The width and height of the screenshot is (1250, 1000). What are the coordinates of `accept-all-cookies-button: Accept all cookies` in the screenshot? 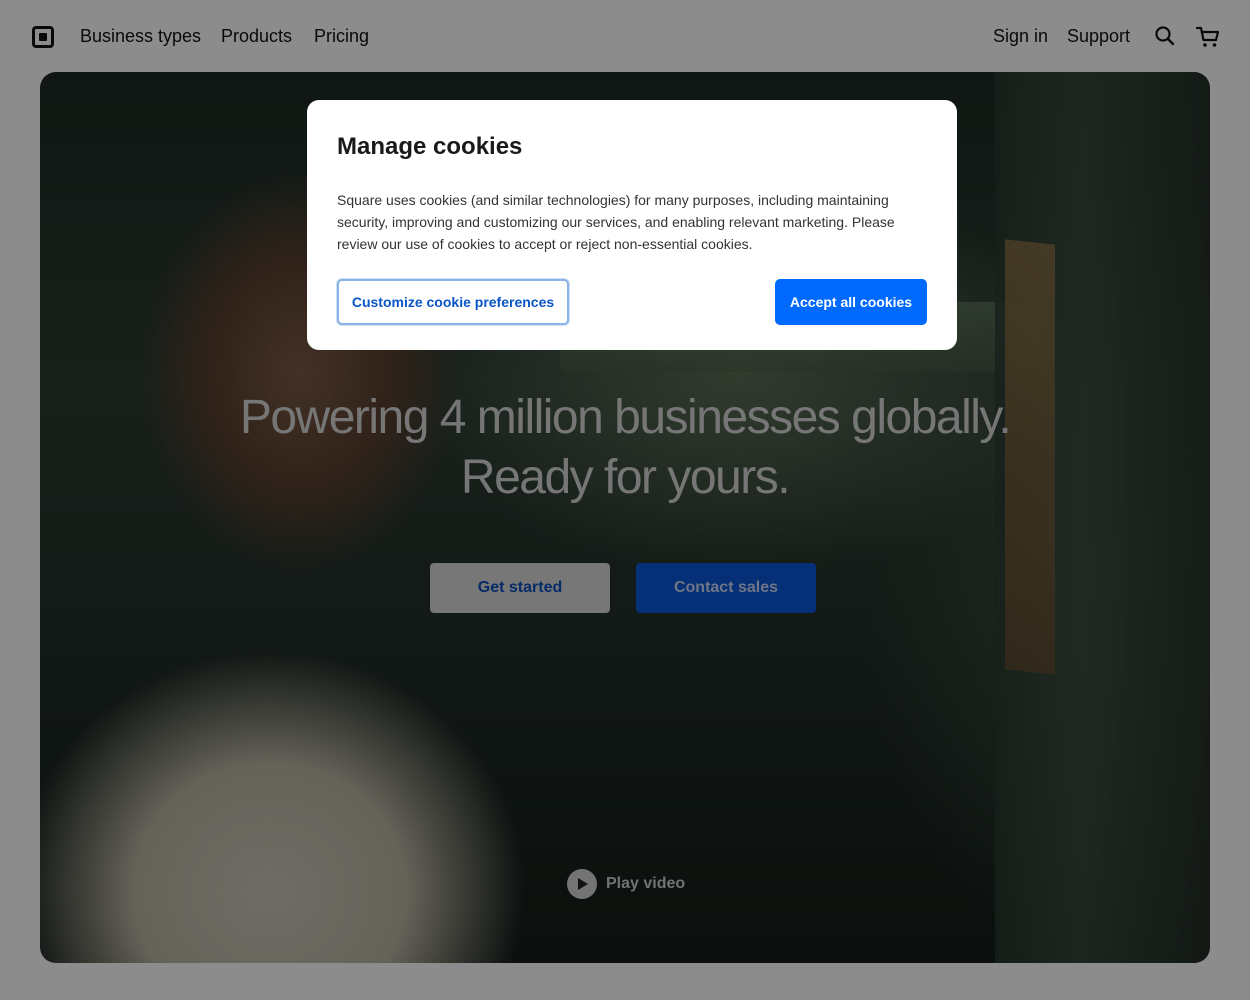 It's located at (851, 302).